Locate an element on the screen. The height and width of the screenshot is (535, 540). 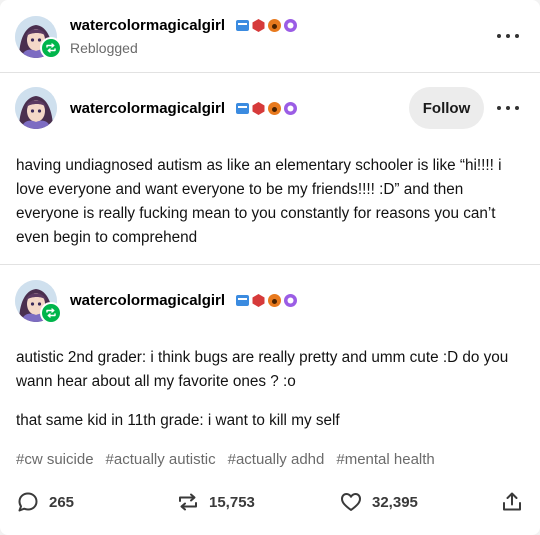
avatar is located at coordinates (36, 108).